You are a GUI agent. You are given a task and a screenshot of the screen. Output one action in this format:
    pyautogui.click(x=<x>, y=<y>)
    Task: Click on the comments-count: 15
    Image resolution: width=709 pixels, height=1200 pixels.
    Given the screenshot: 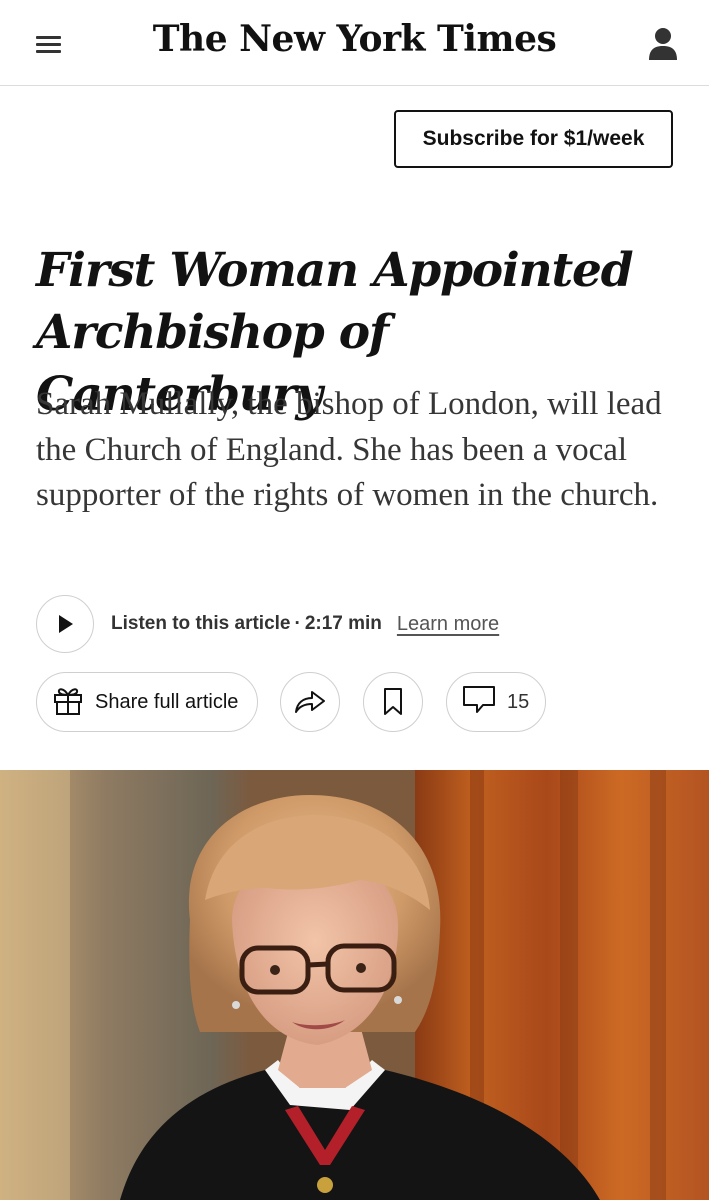 What is the action you would take?
    pyautogui.click(x=518, y=701)
    